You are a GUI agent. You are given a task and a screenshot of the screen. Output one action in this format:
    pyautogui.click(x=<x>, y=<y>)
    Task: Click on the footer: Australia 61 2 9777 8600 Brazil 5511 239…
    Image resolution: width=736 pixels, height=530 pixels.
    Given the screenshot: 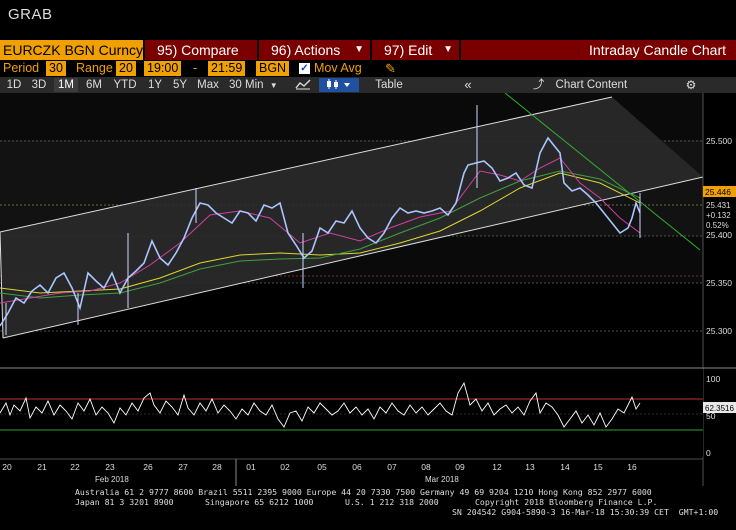 What is the action you would take?
    pyautogui.click(x=368, y=508)
    